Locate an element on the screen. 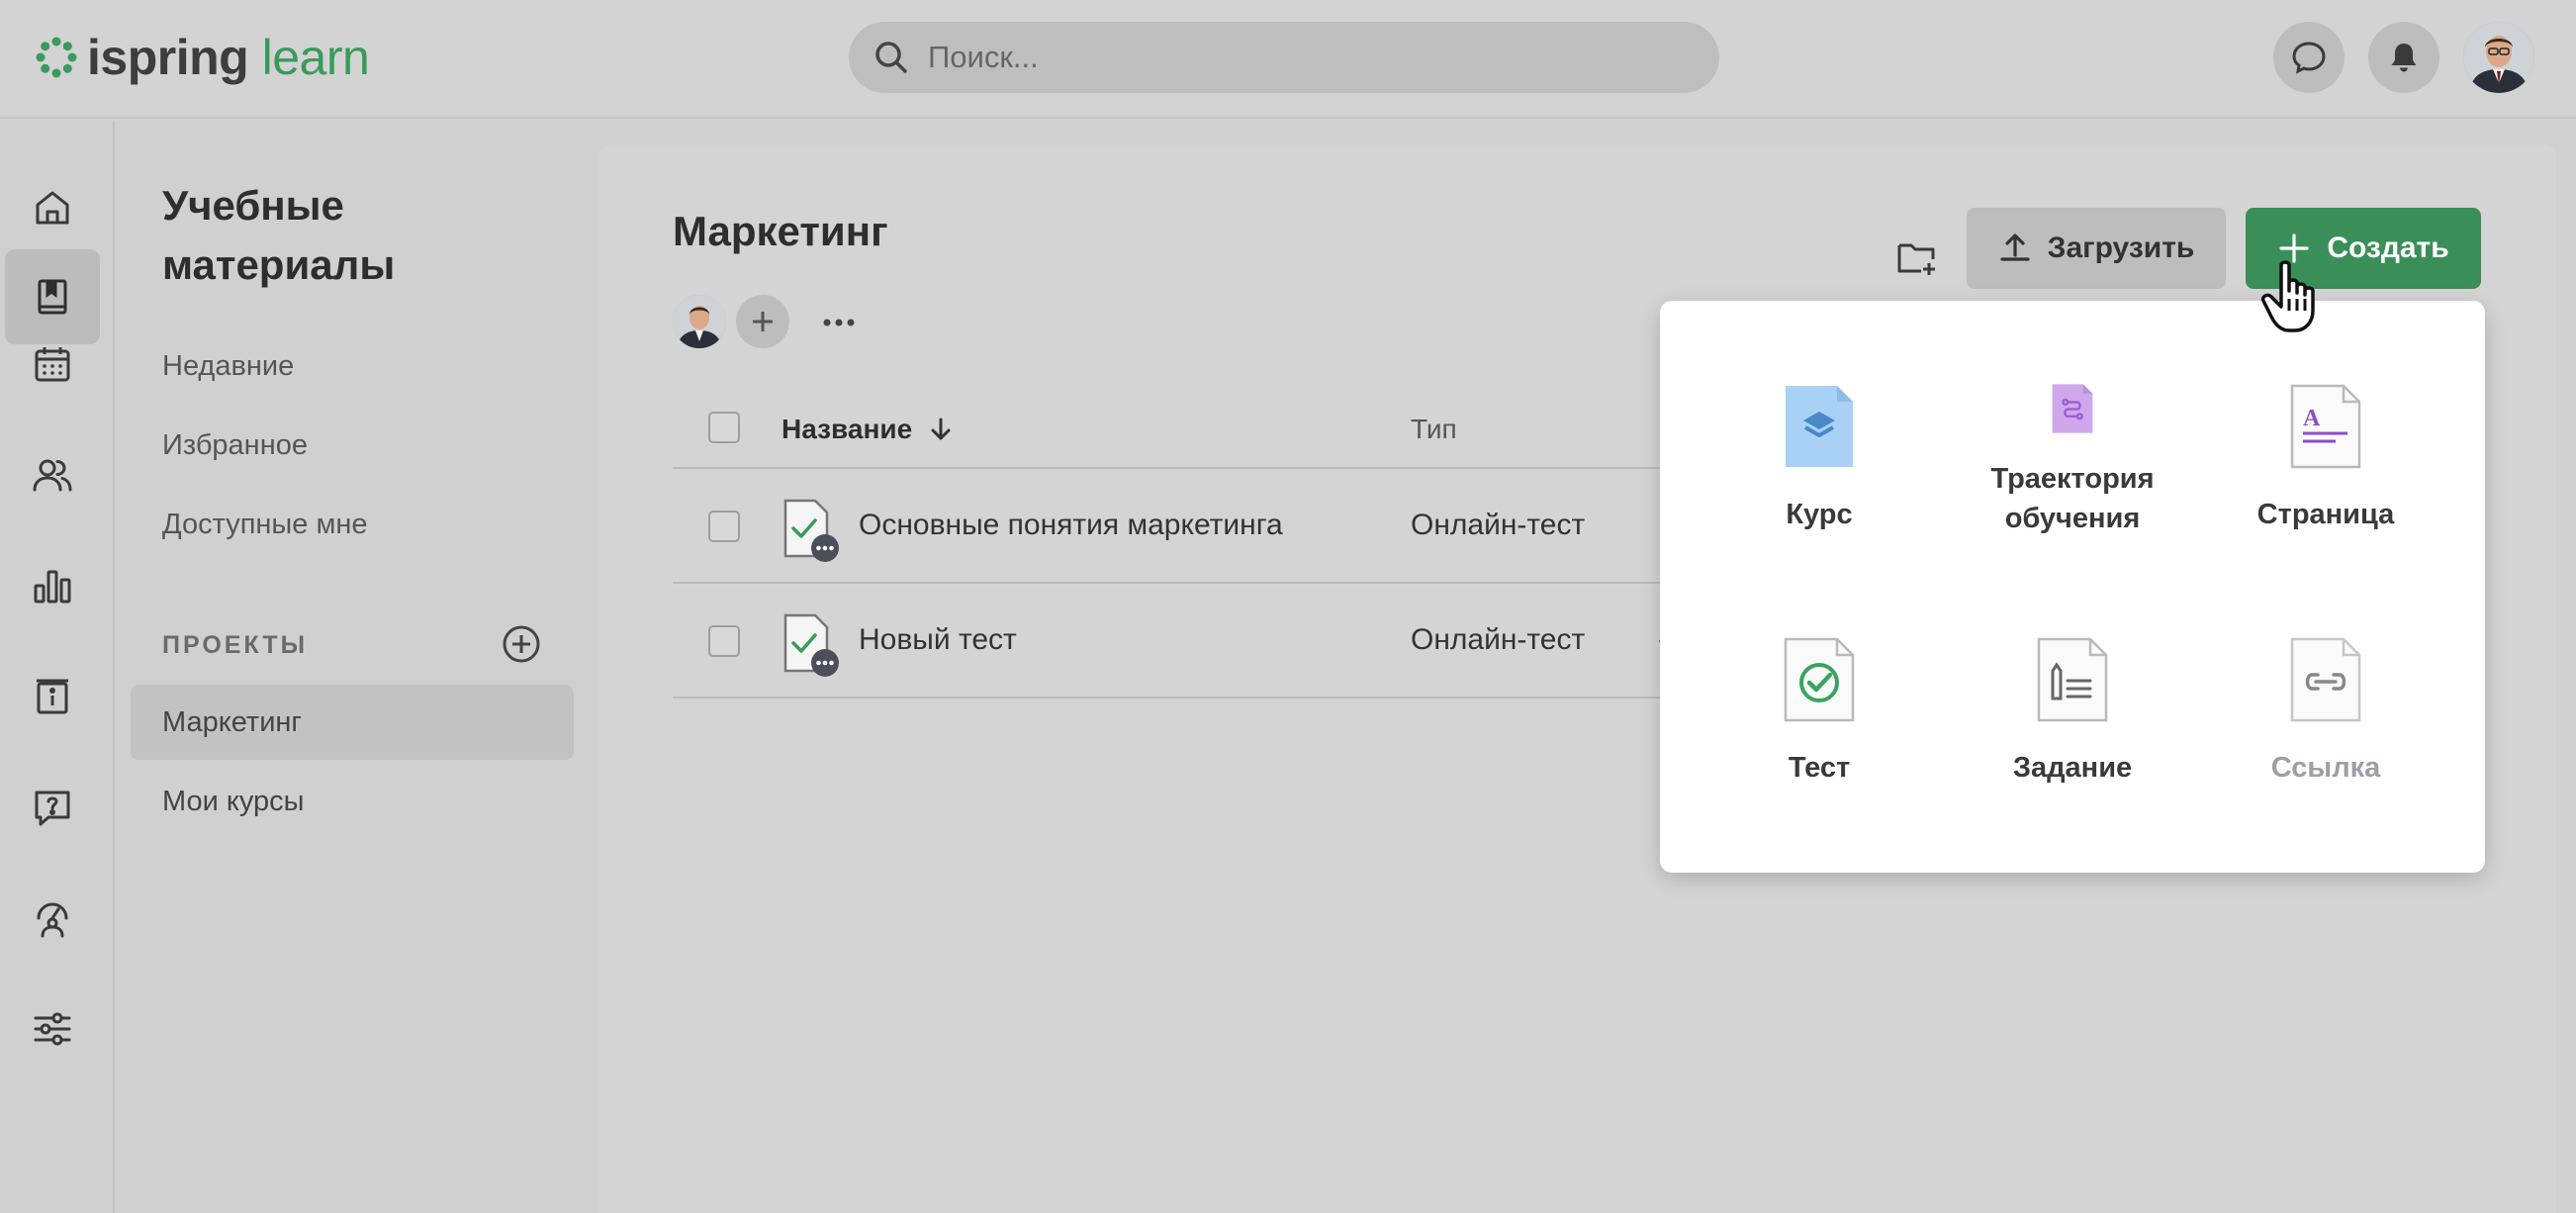 This screenshot has height=1213, width=2576. ispring-flower-icon is located at coordinates (56, 58).